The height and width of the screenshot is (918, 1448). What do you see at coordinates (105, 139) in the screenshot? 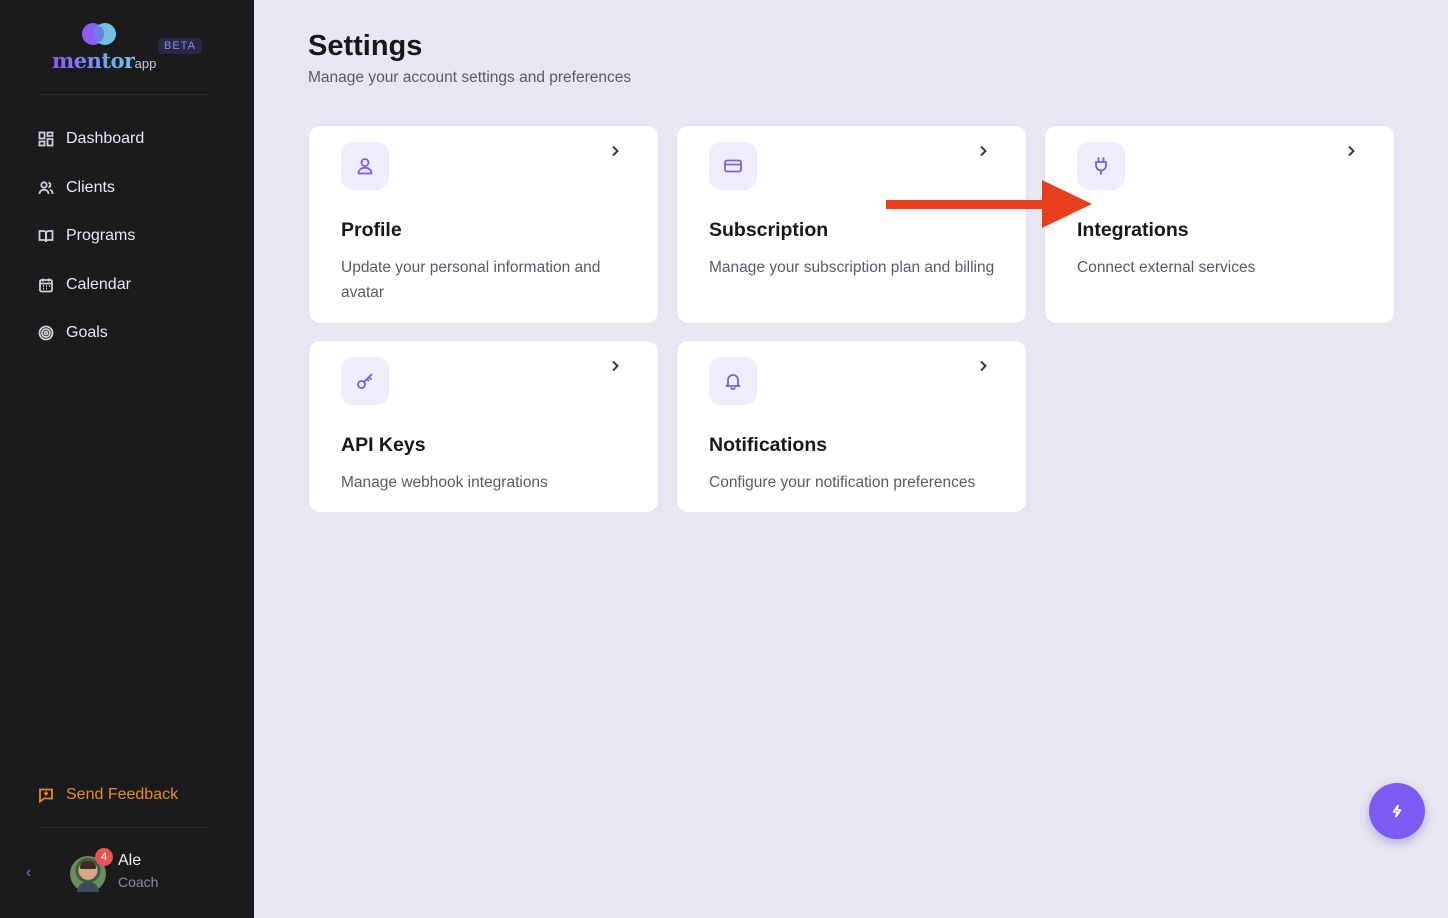
I see `sidebar-item-label: Dashboard` at bounding box center [105, 139].